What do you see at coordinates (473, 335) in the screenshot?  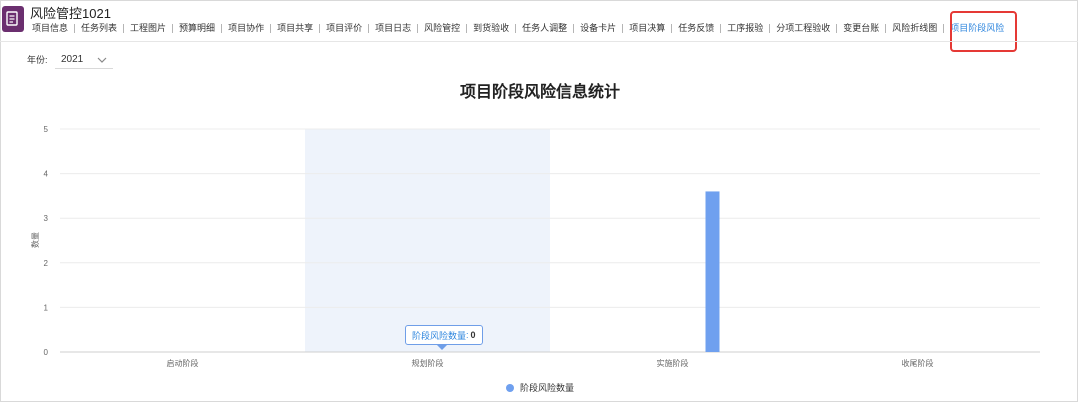 I see `tooltip-value: 0` at bounding box center [473, 335].